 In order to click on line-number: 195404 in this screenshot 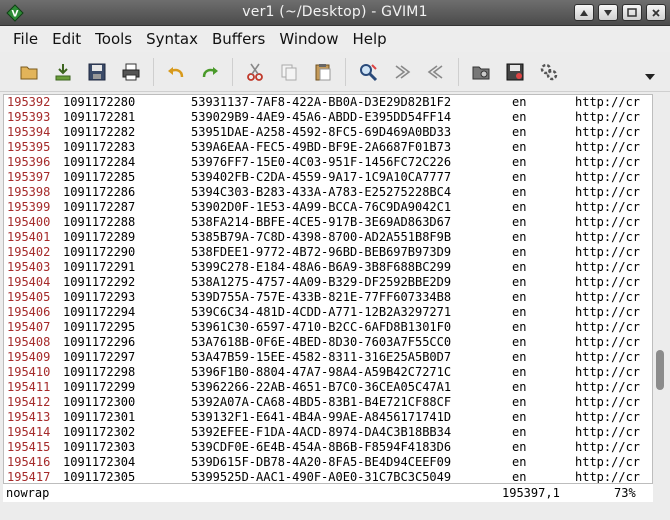, I will do `click(29, 282)`.